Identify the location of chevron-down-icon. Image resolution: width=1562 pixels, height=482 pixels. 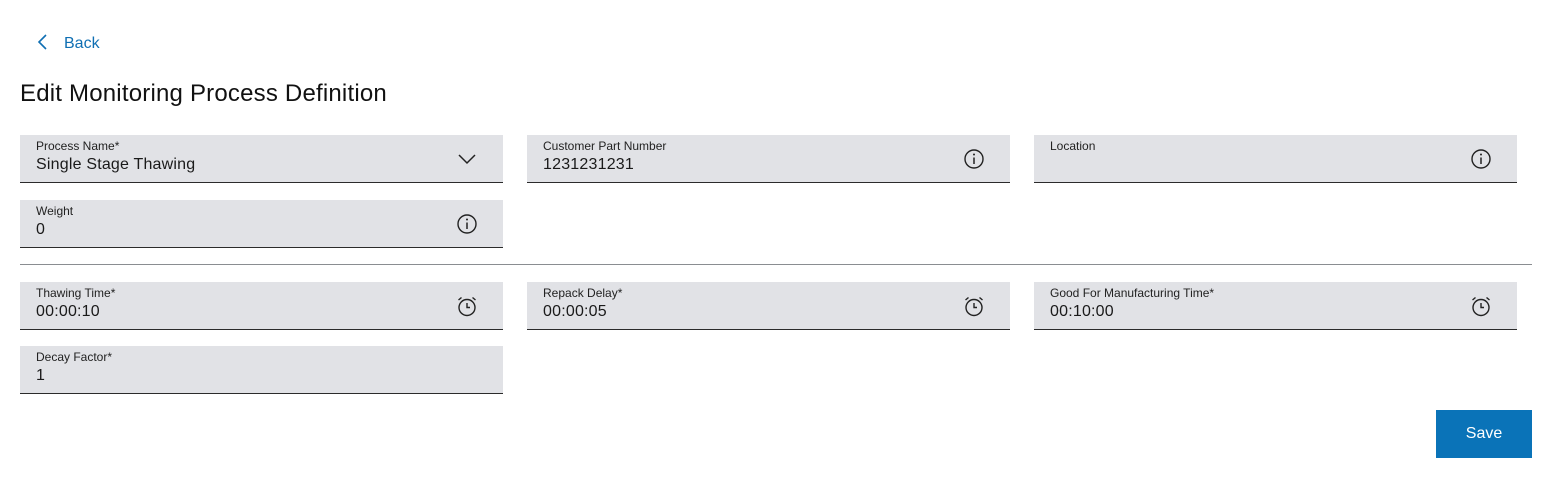
(467, 159).